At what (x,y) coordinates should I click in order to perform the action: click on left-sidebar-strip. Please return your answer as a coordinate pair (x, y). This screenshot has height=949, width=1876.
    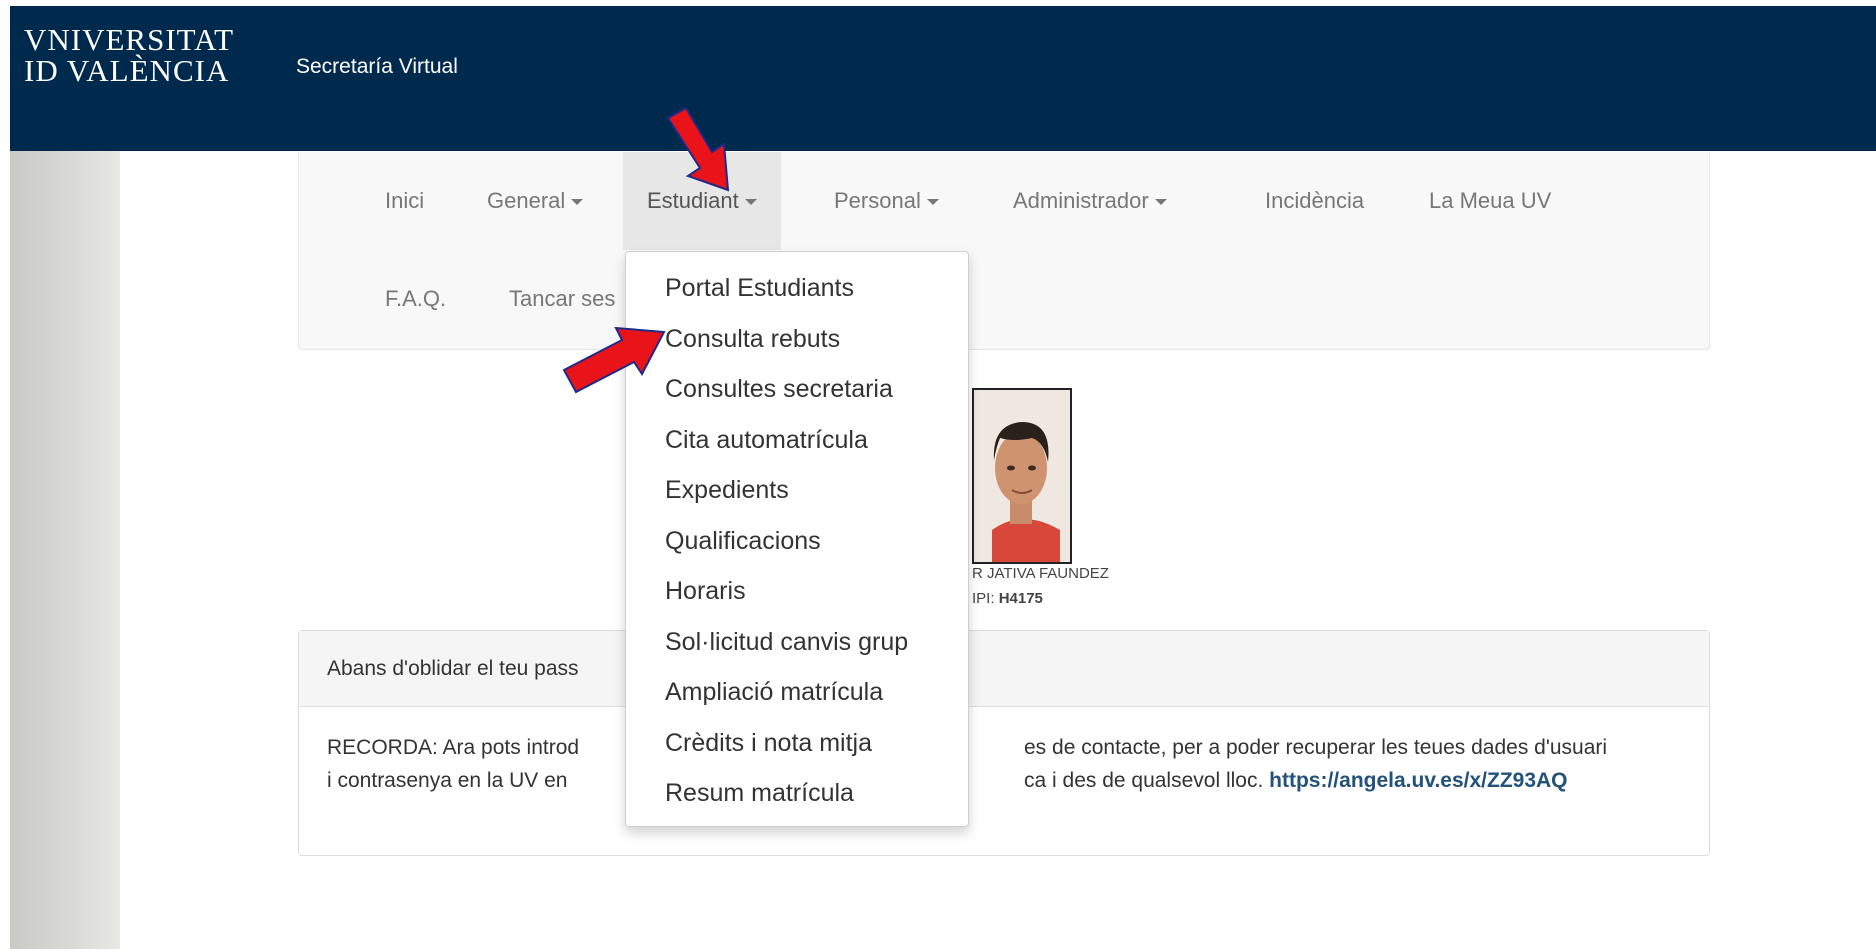
    Looking at the image, I should click on (65, 550).